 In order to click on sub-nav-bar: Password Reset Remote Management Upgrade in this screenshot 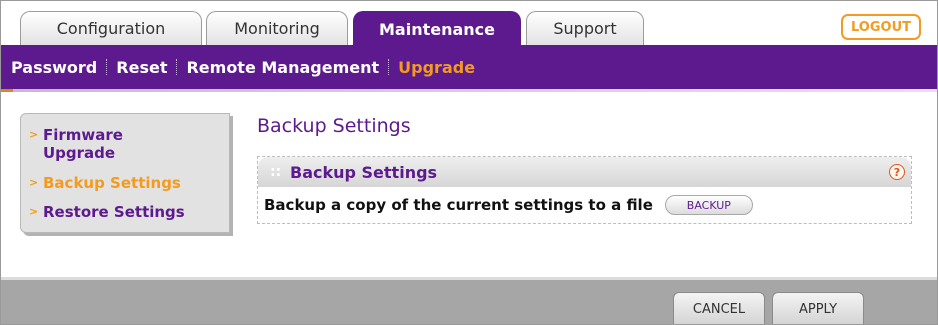, I will do `click(469, 67)`.